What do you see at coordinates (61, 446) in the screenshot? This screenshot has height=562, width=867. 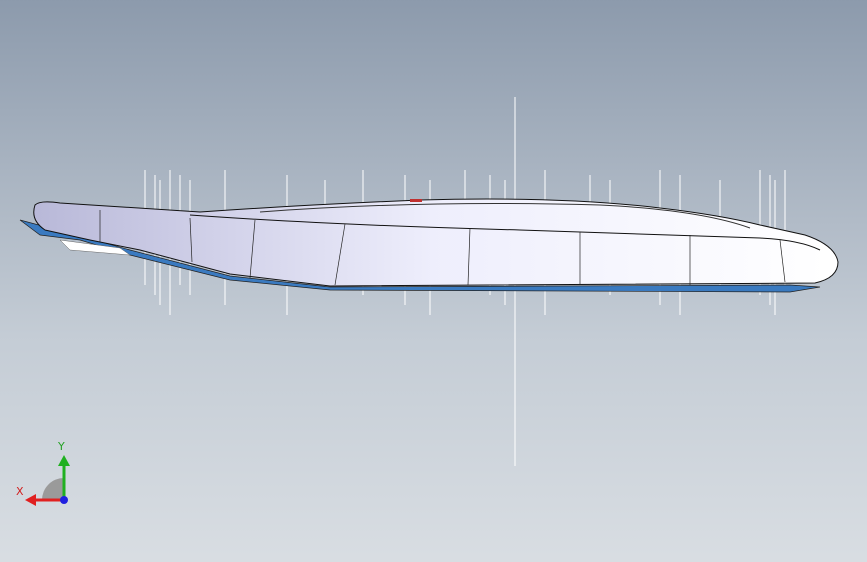 I see `y-axis-label: Y` at bounding box center [61, 446].